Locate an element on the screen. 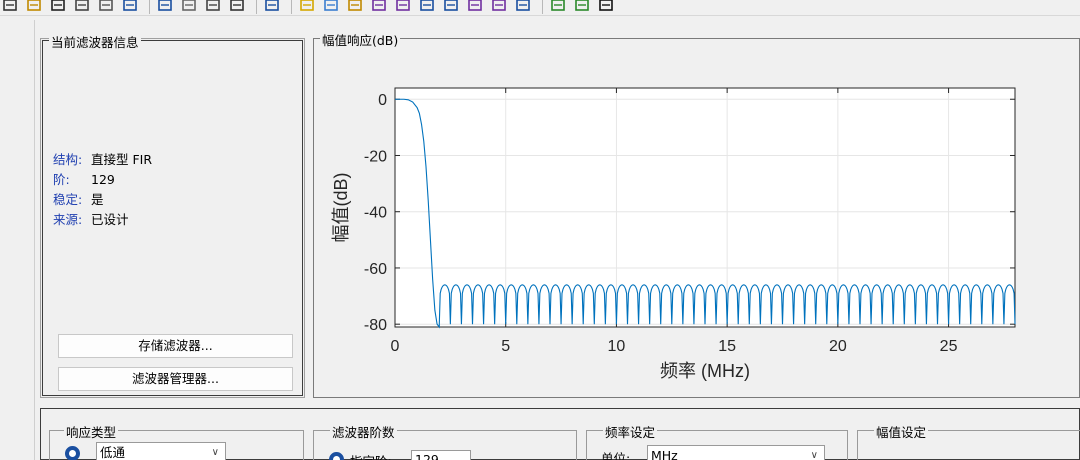 The height and width of the screenshot is (460, 1080). response-type-dropdown: 低通 ∨ is located at coordinates (161, 451).